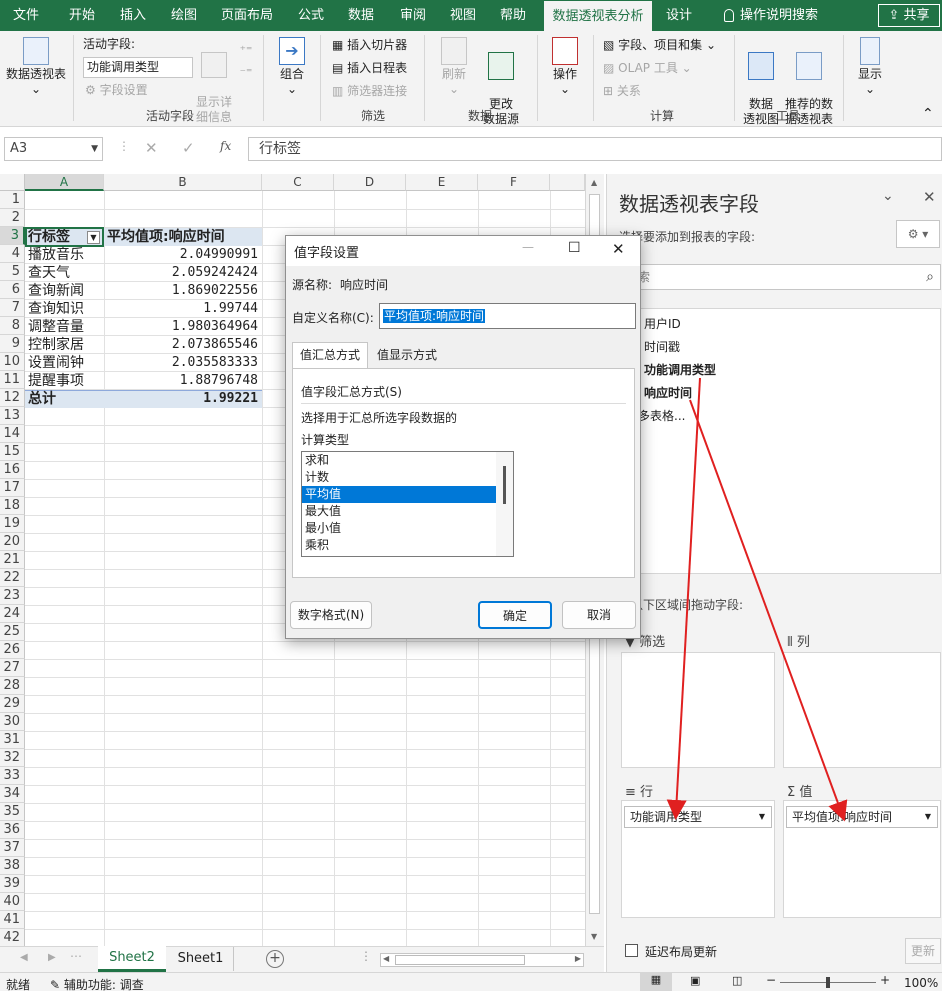 The height and width of the screenshot is (993, 942). I want to click on row-header: 18, so click(12, 506).